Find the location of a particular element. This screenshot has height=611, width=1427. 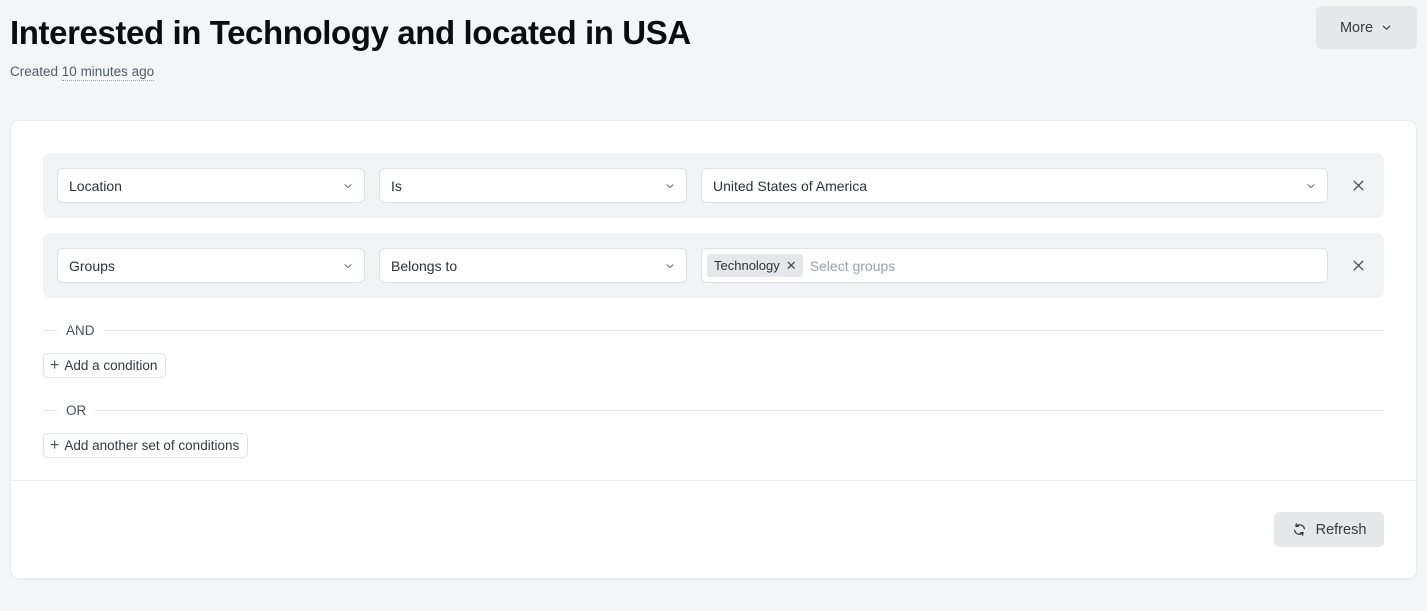

refresh-icon is located at coordinates (1299, 529).